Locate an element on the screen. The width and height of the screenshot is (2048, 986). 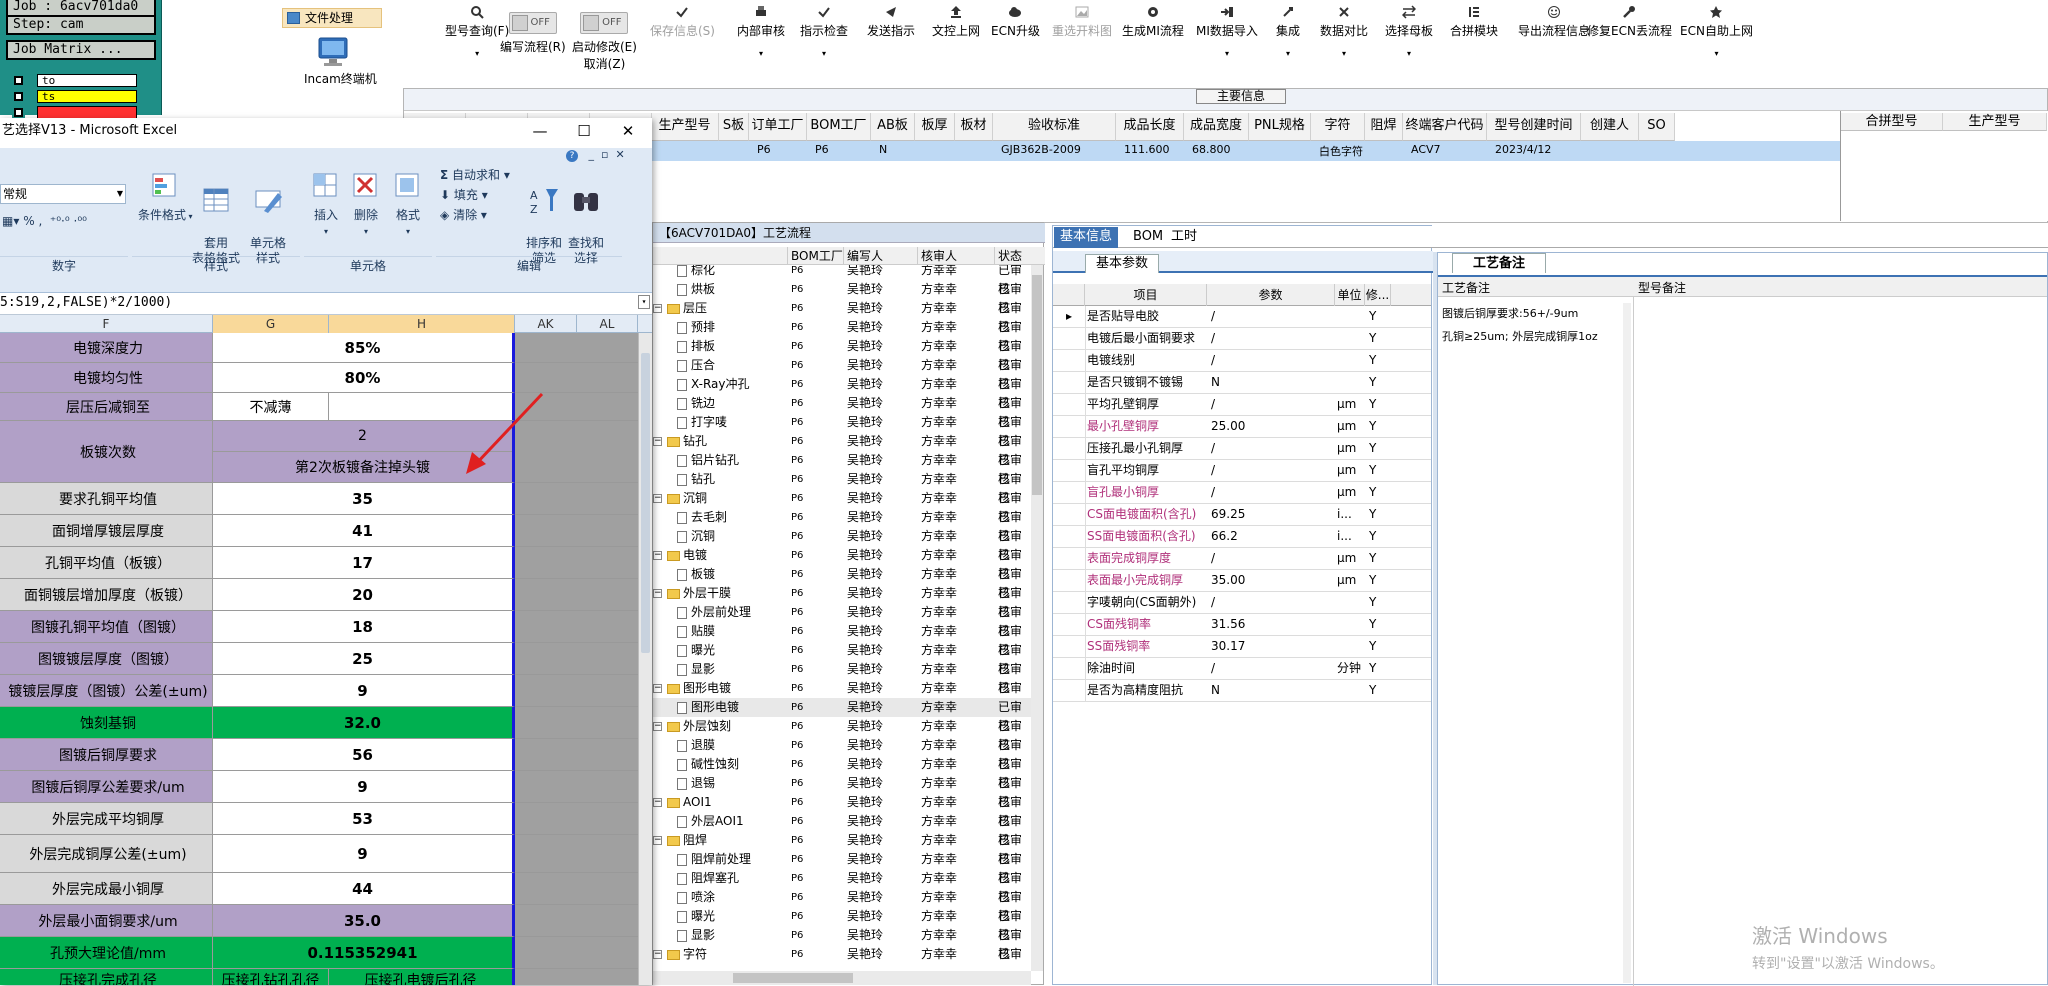
tab-worktime: 工时 is located at coordinates (1184, 237).